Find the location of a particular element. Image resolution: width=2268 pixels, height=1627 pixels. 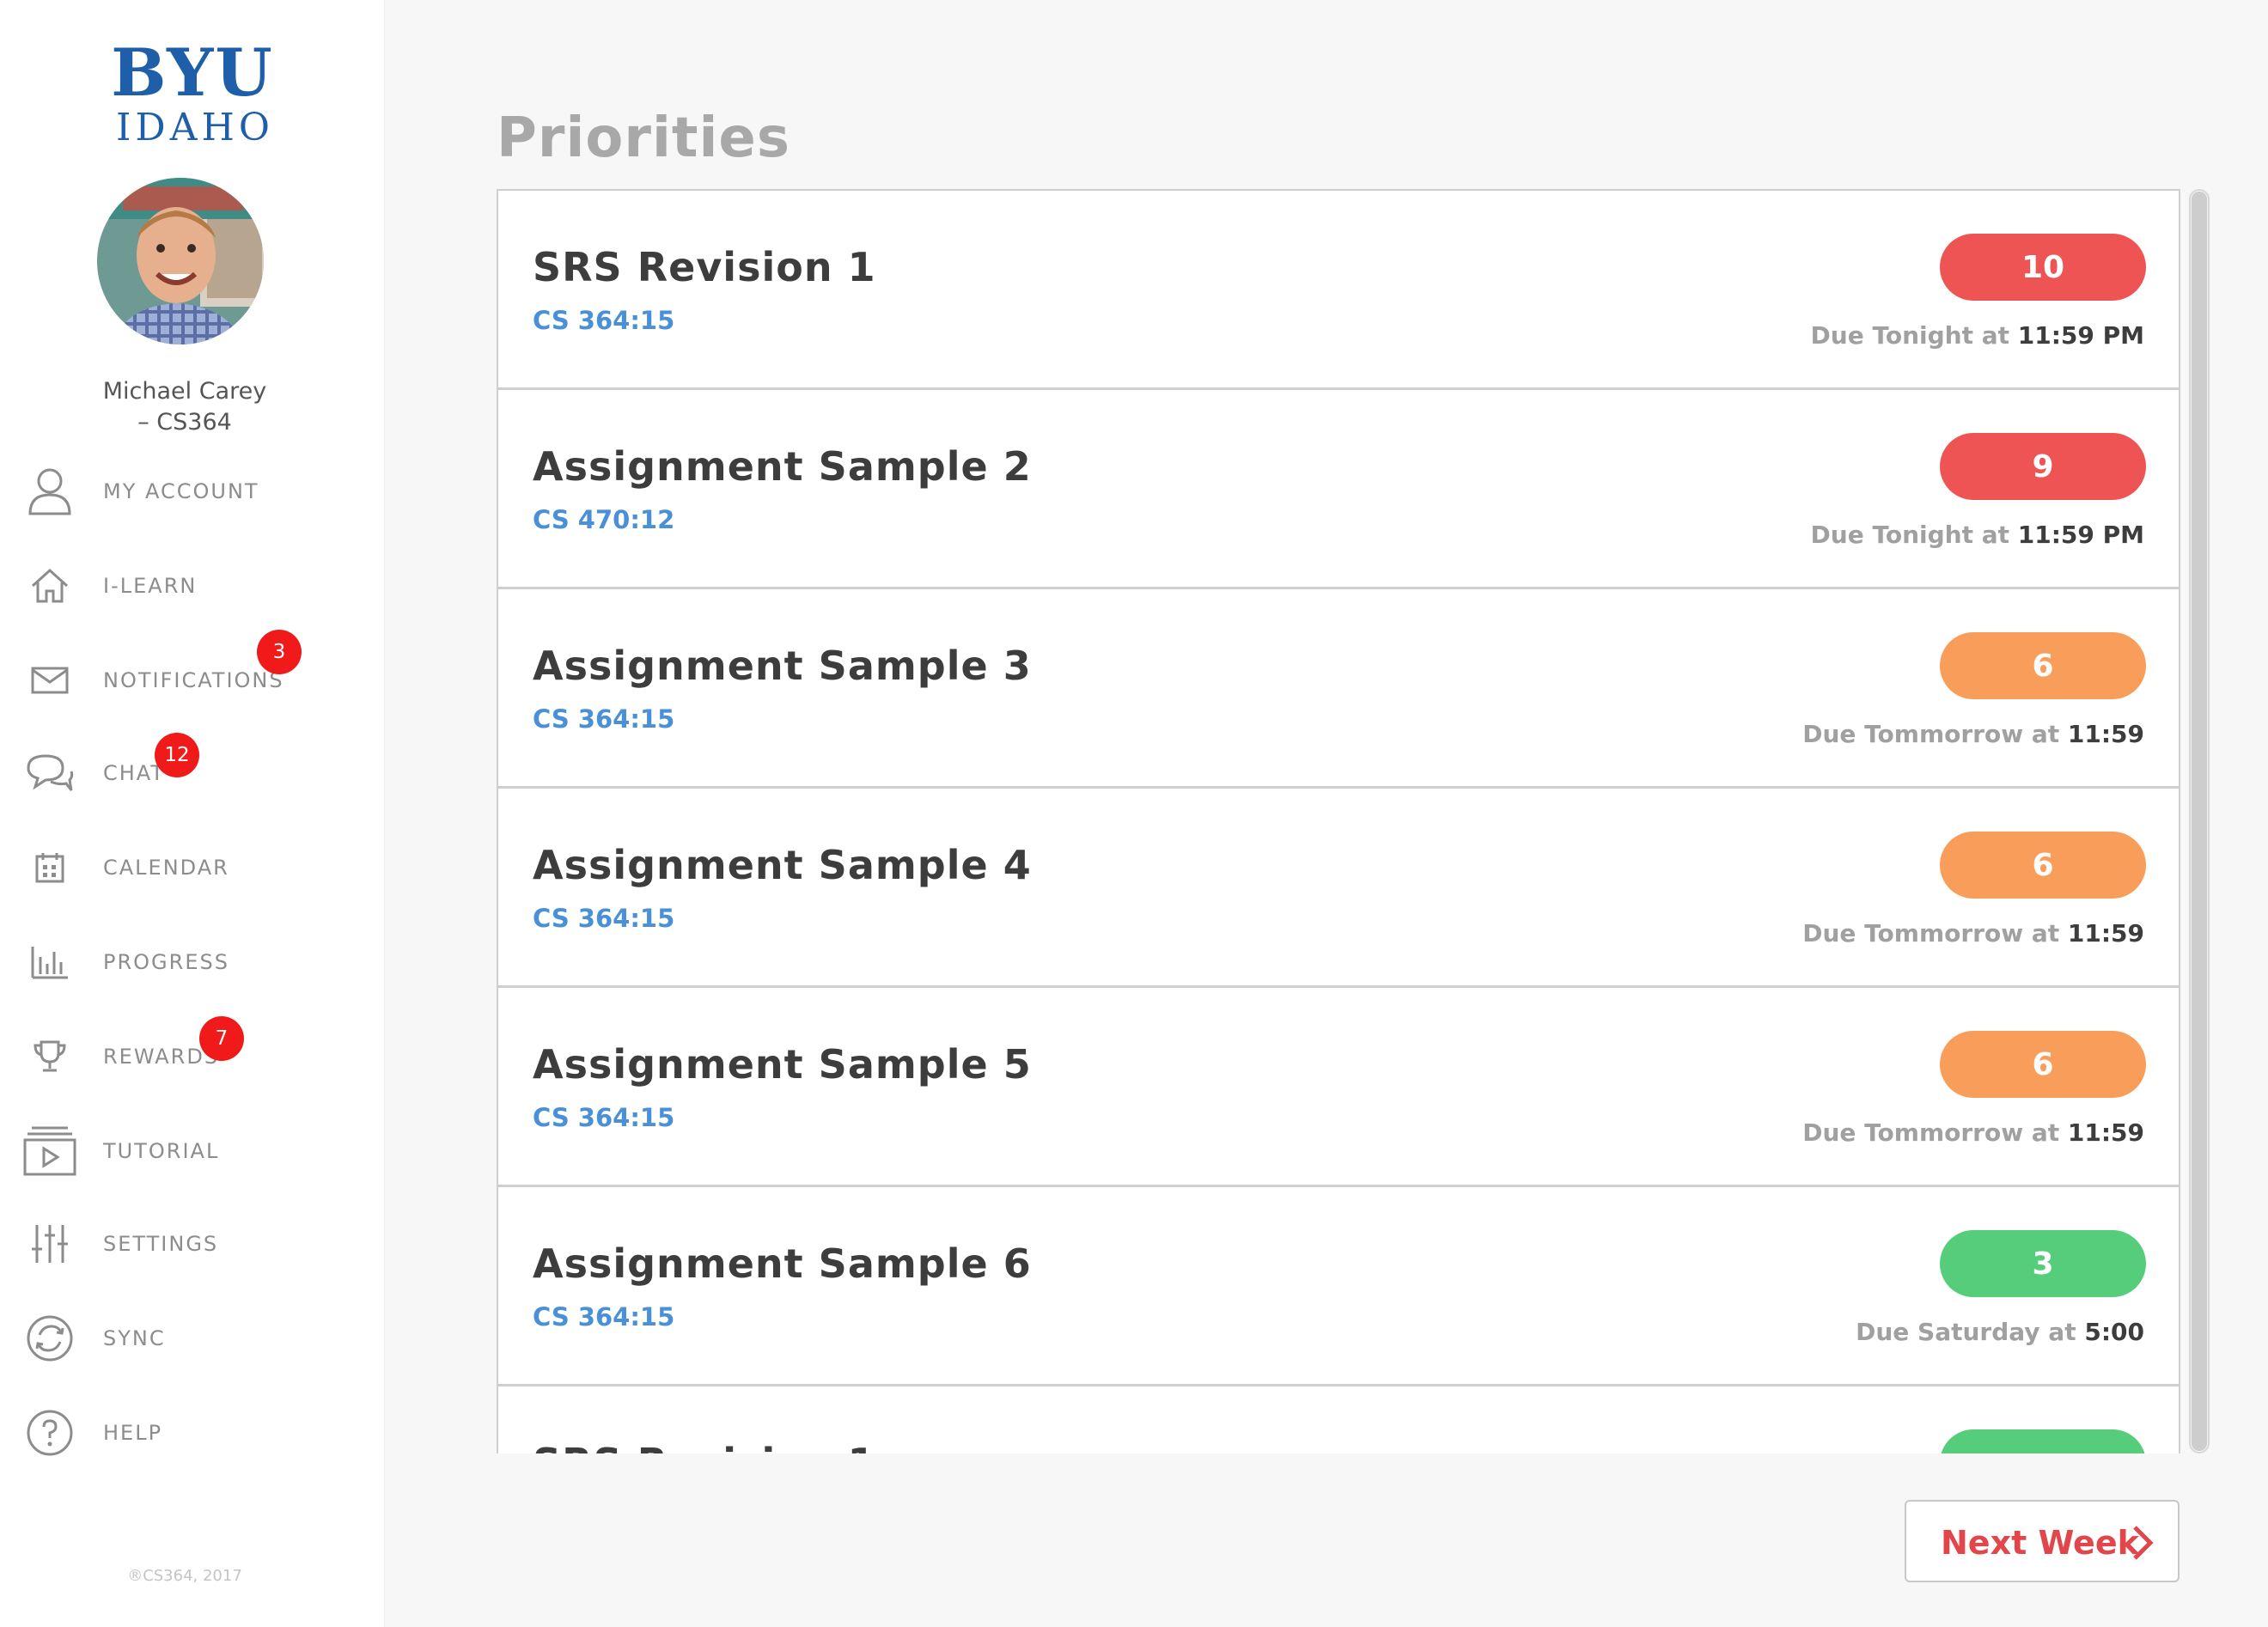

card-title: Assignment Sample 3 is located at coordinates (782, 666).